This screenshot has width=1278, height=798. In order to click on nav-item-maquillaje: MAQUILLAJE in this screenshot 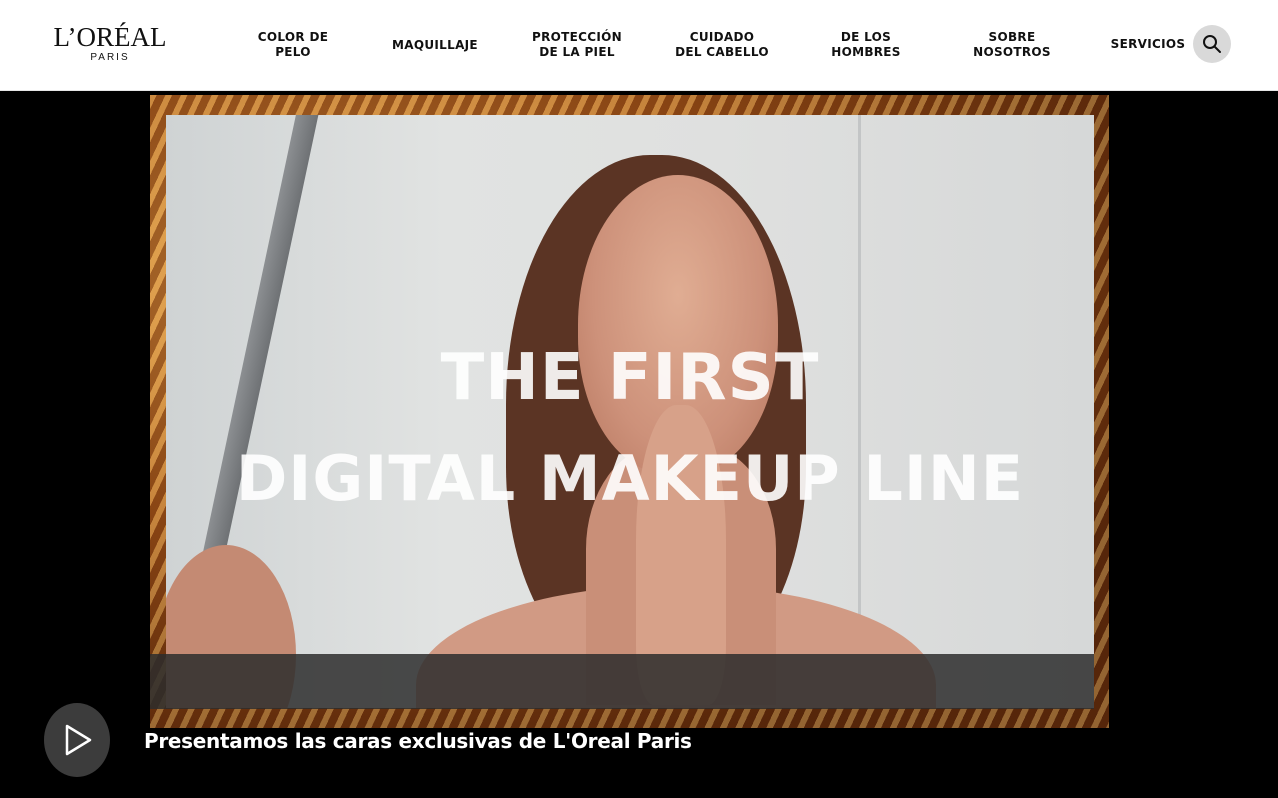, I will do `click(435, 45)`.